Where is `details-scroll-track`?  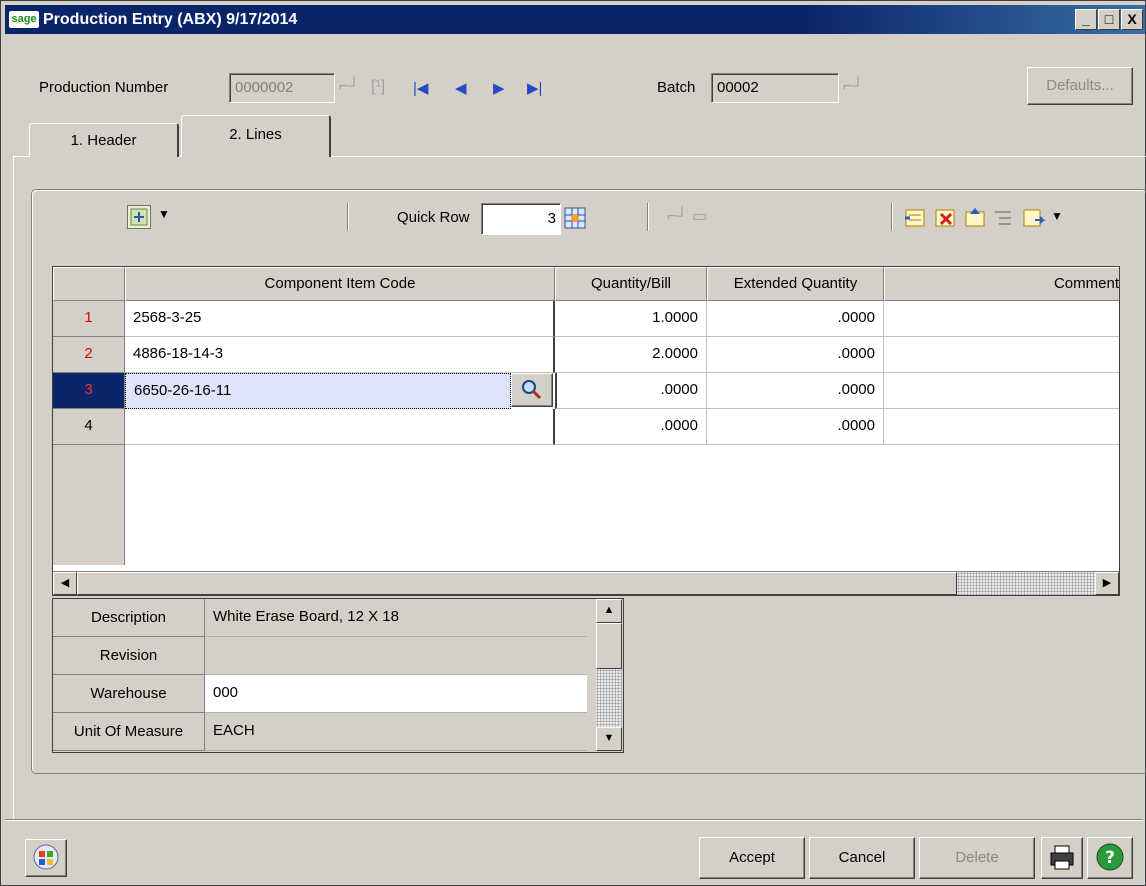 details-scroll-track is located at coordinates (609, 698).